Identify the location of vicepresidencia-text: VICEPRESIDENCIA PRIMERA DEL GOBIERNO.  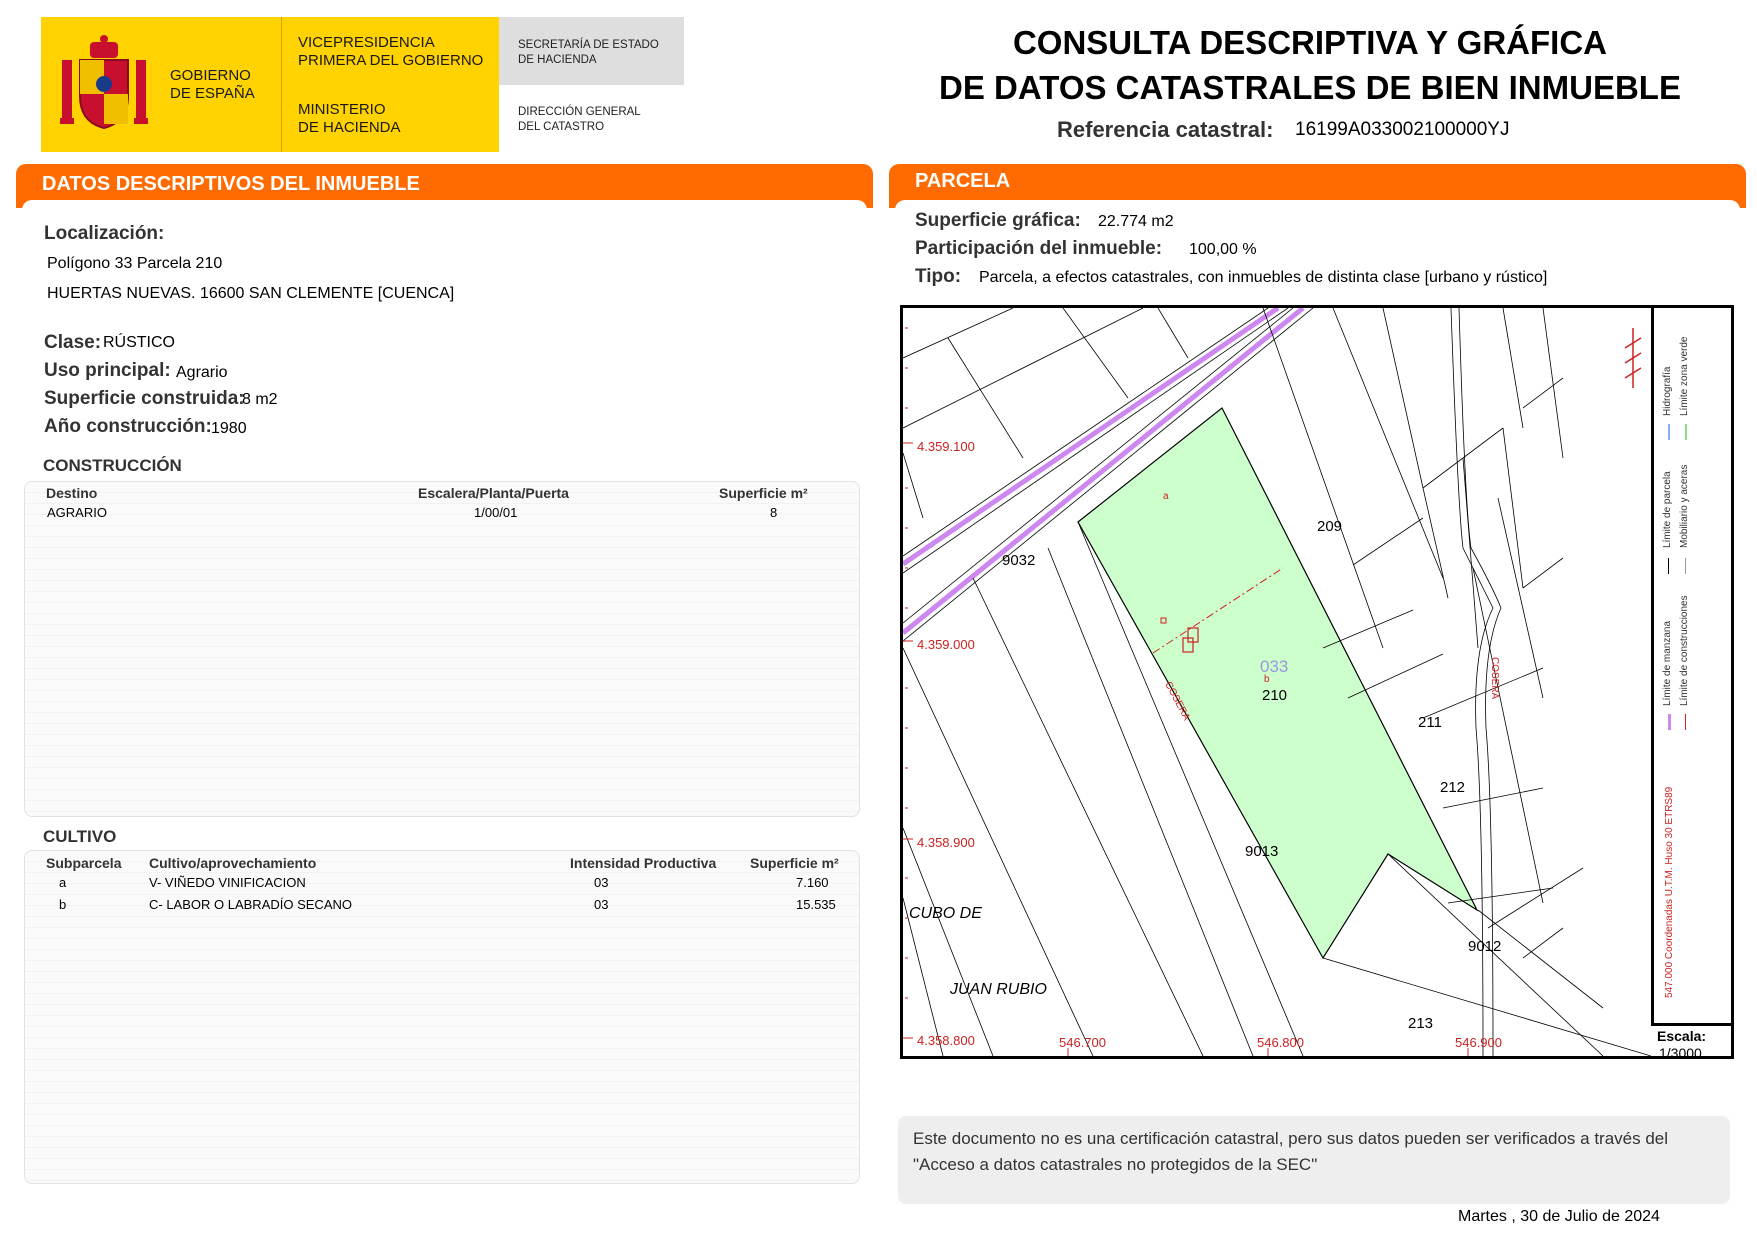
(391, 51).